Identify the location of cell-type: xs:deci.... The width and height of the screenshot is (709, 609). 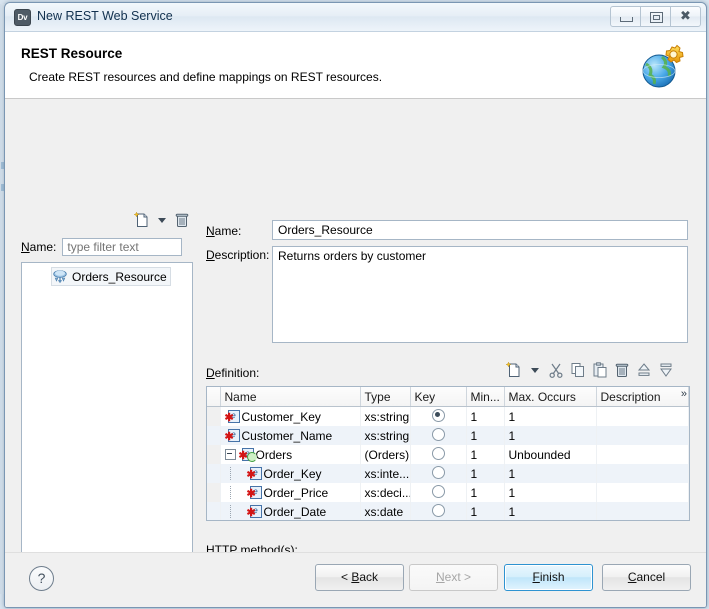
(385, 492).